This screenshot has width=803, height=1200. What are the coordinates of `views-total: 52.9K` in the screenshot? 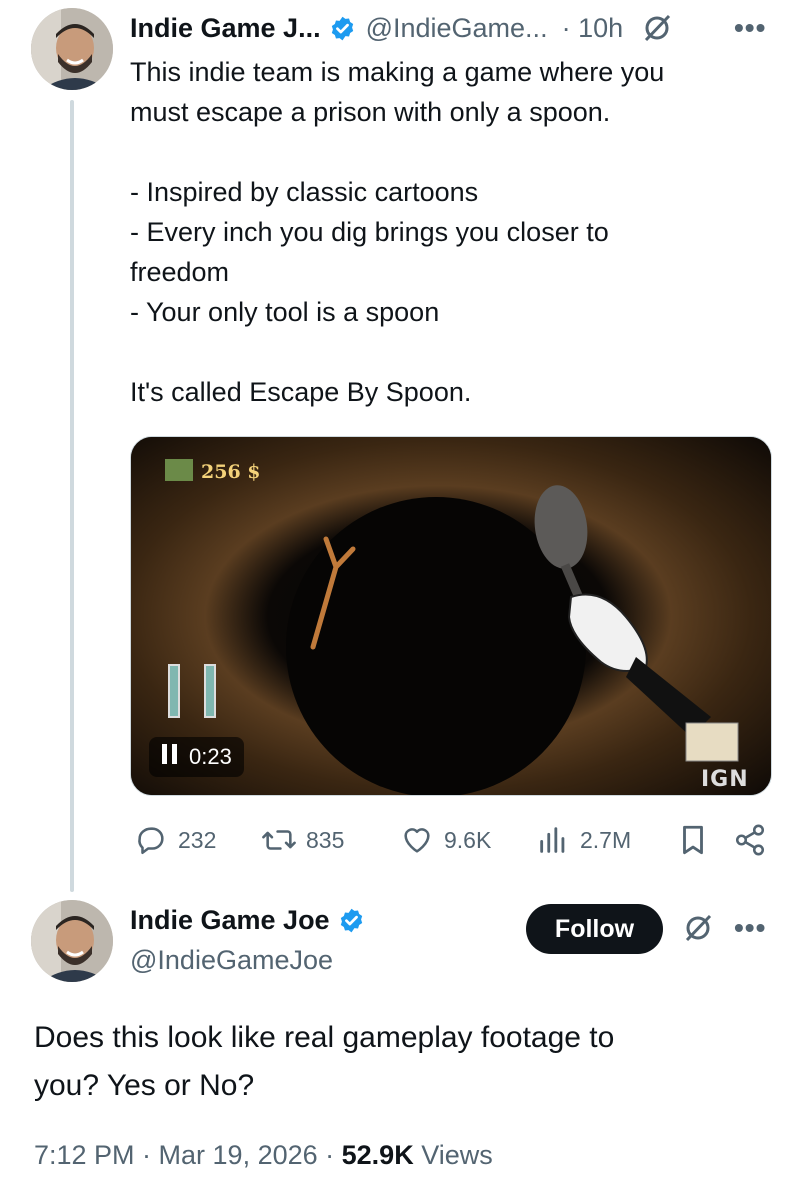 It's located at (377, 1155).